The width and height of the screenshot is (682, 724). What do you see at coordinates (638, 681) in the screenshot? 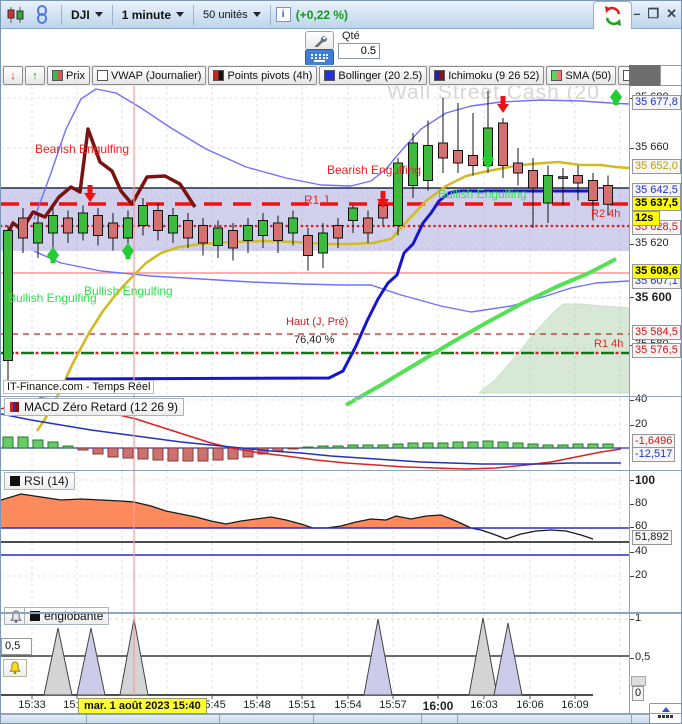
I see `axis-scrollbar-thumb` at bounding box center [638, 681].